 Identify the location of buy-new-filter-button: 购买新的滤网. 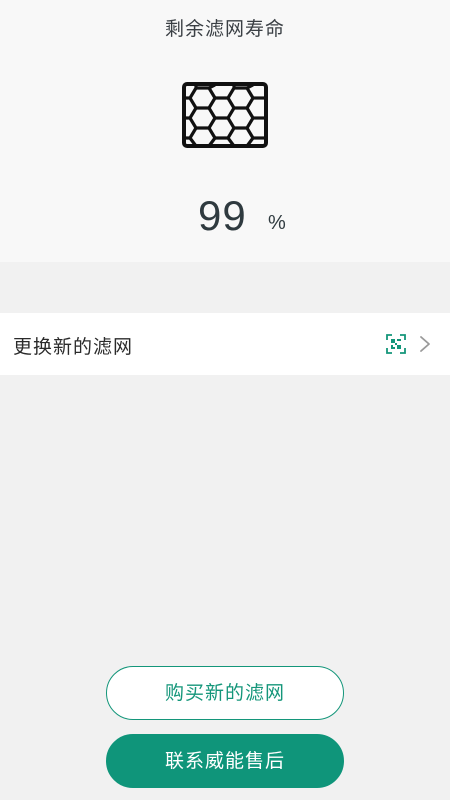
(225, 693).